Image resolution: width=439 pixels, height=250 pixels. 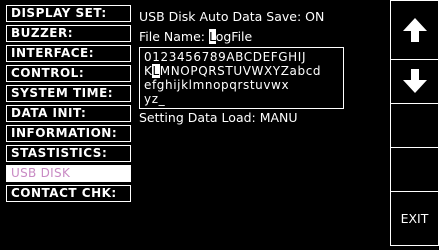 I want to click on charset-row-1: 0123456789ABCDEFGHIJ, so click(x=225, y=57).